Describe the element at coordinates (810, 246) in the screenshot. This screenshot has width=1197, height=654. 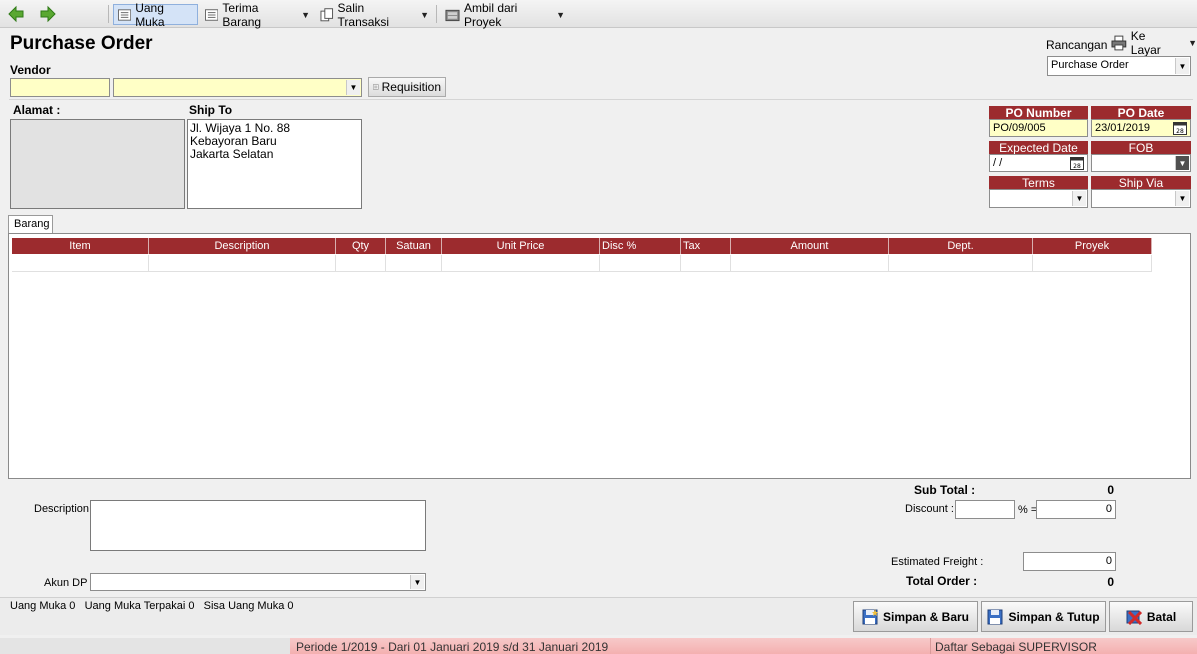
I see `column-header-amount: Amount` at that location.